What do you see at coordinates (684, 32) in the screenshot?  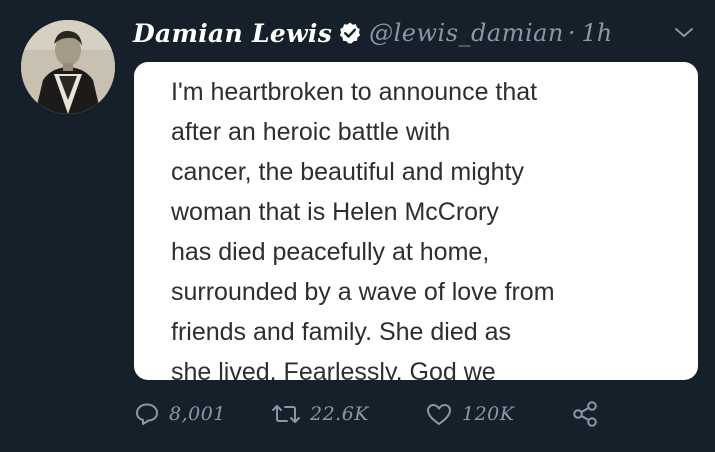 I see `chevron-down-icon` at bounding box center [684, 32].